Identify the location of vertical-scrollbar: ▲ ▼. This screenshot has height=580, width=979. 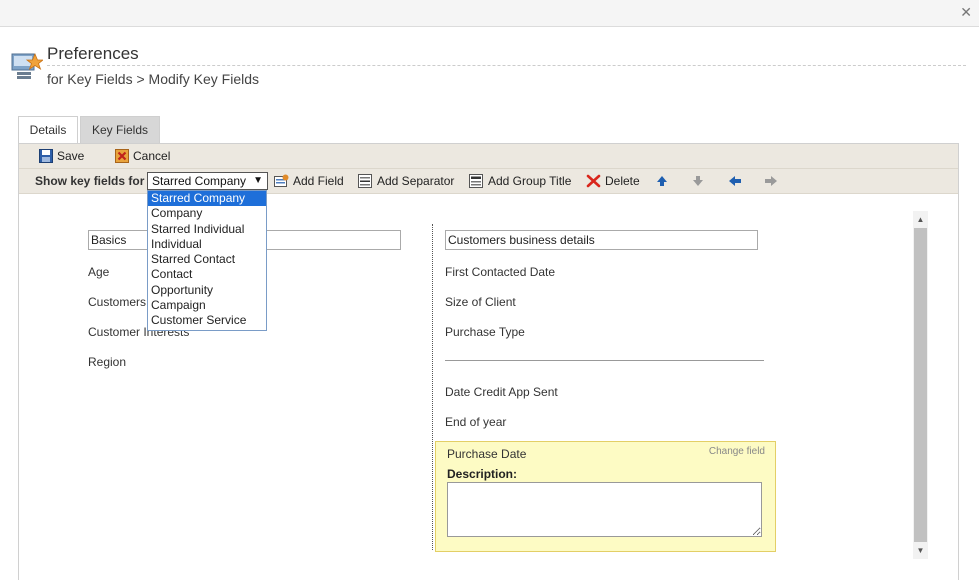
(920, 385).